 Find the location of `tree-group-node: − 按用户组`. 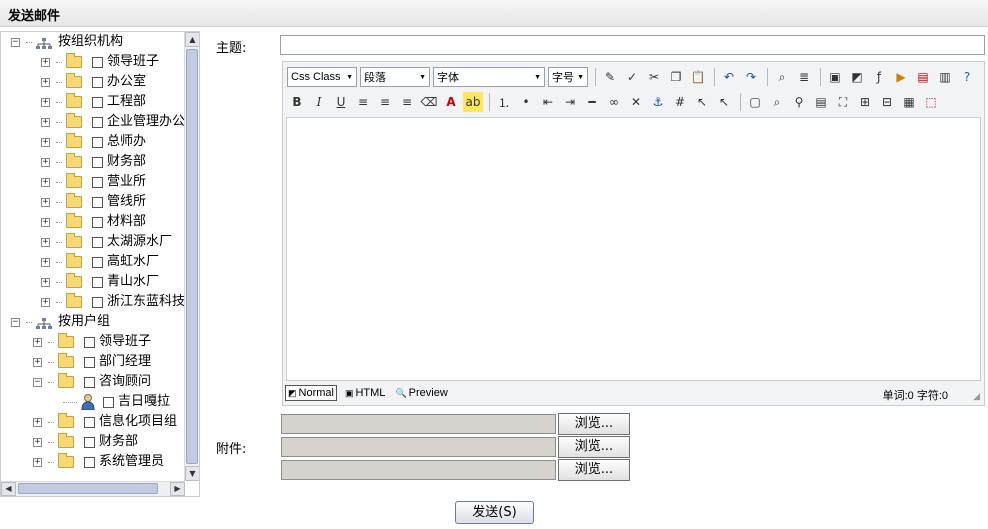

tree-group-node: − 按用户组 is located at coordinates (60, 322).